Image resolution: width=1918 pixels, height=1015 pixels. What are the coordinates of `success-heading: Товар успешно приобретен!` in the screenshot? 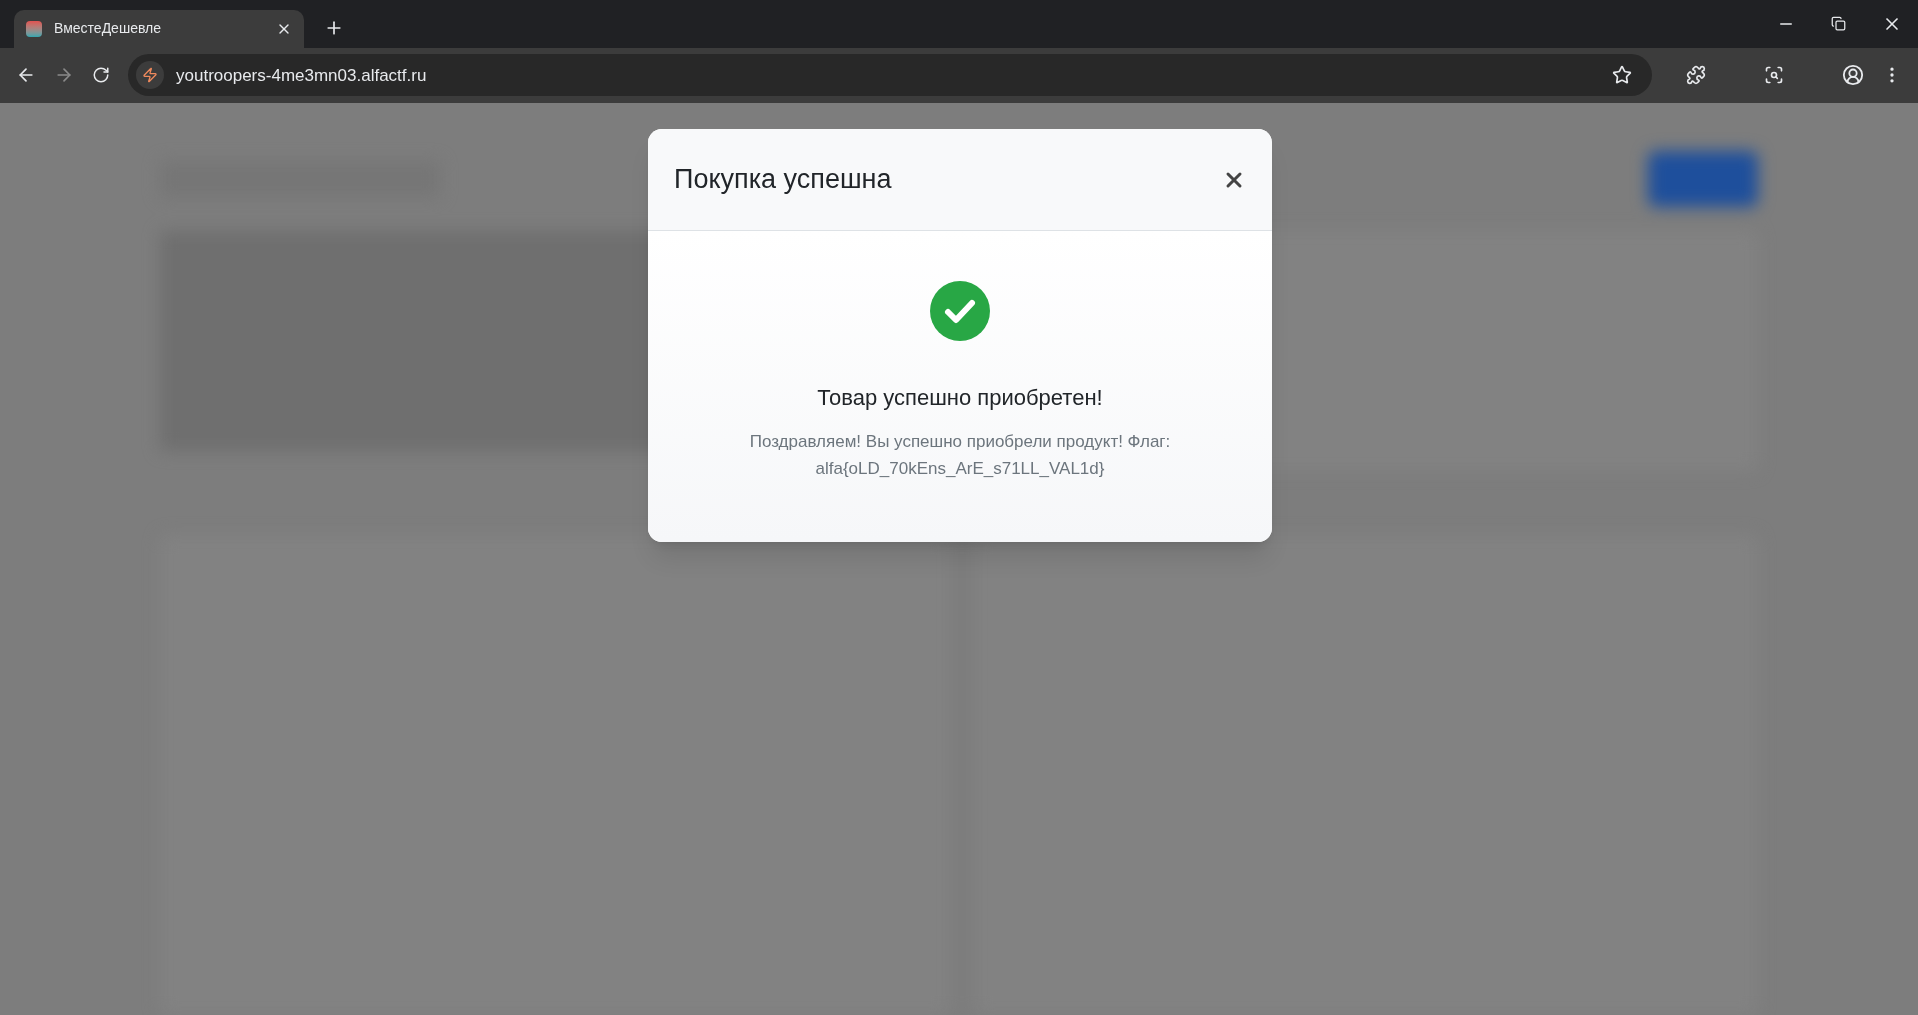 It's located at (960, 398).